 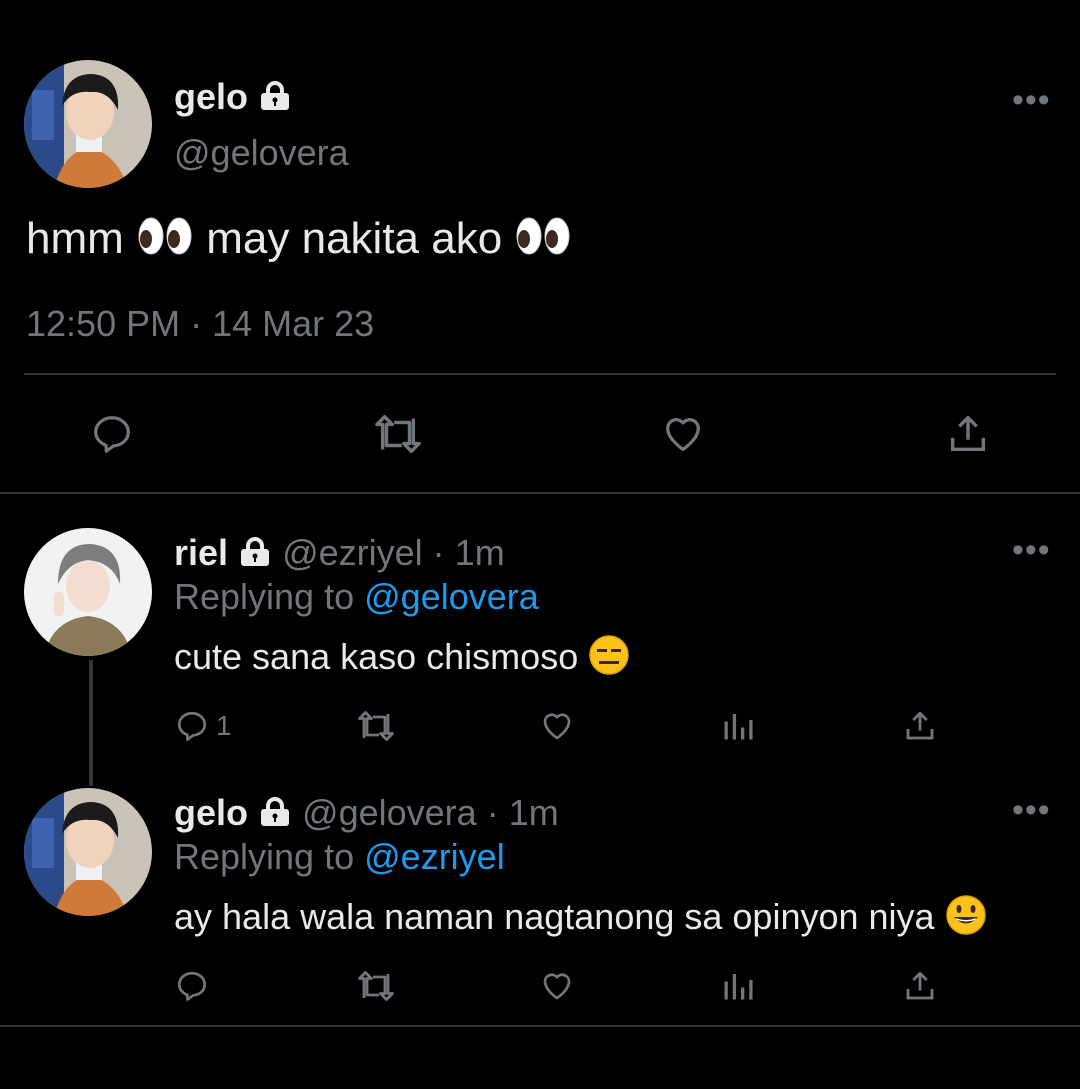 I want to click on replying-to-handle: @ezriyel, so click(x=434, y=856).